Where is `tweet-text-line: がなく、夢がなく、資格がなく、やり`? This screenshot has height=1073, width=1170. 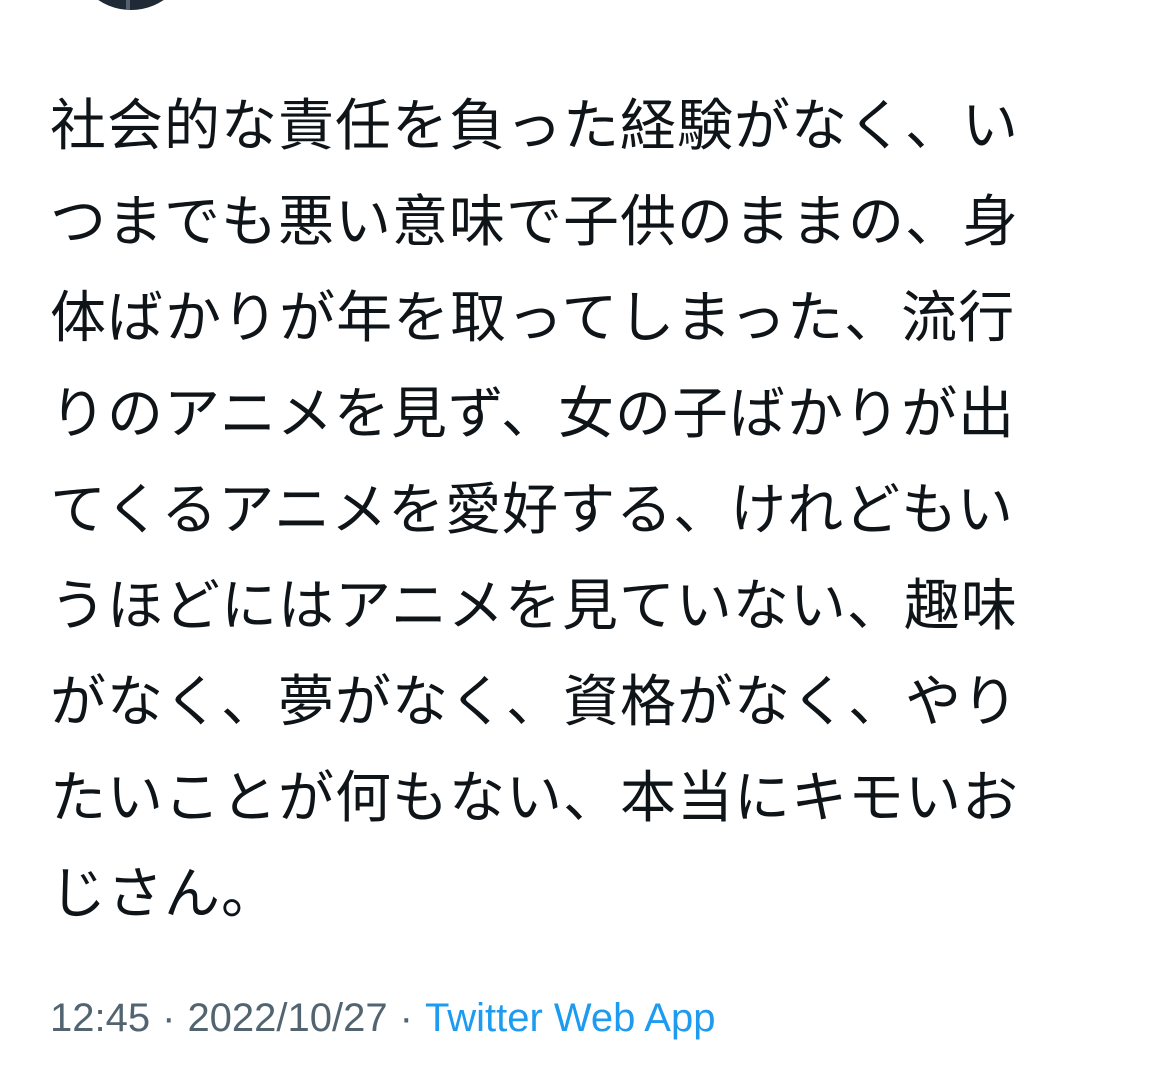
tweet-text-line: がなく、夢がなく、資格がなく、やり is located at coordinates (534, 702).